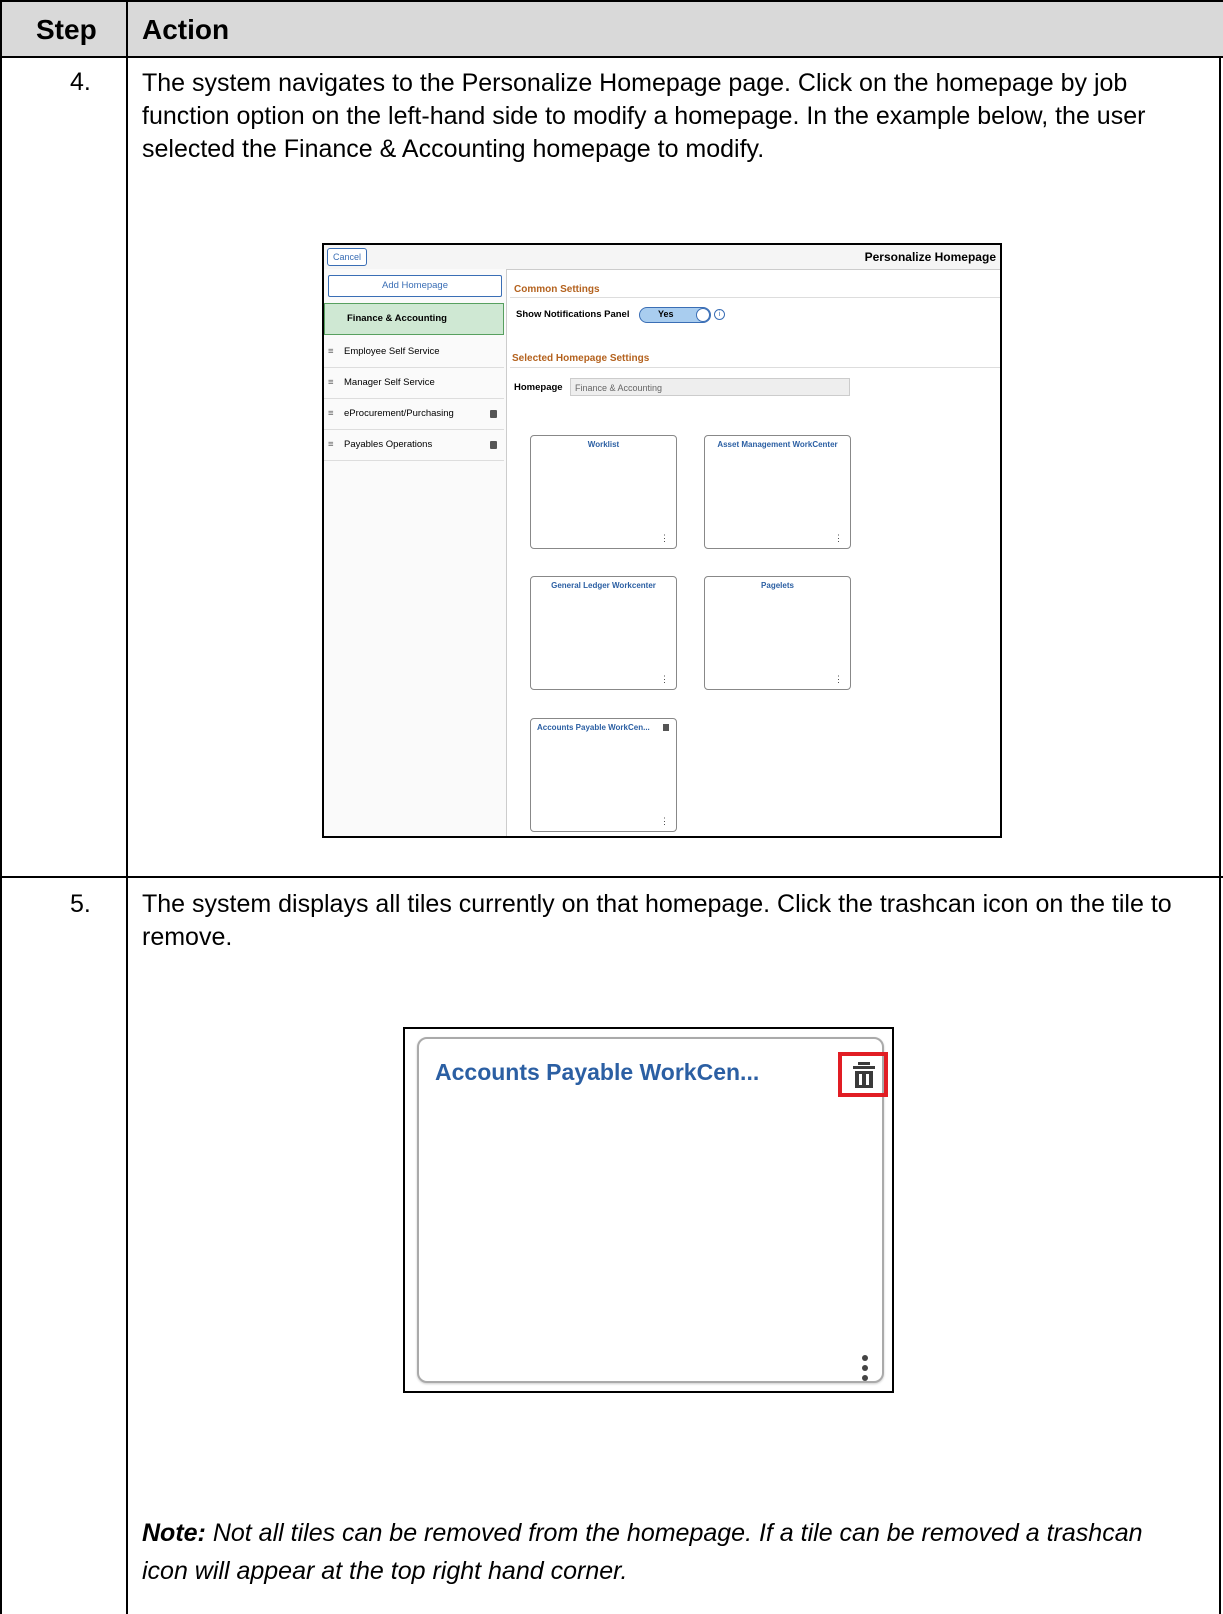  I want to click on homepage-label: Homepage, so click(538, 387).